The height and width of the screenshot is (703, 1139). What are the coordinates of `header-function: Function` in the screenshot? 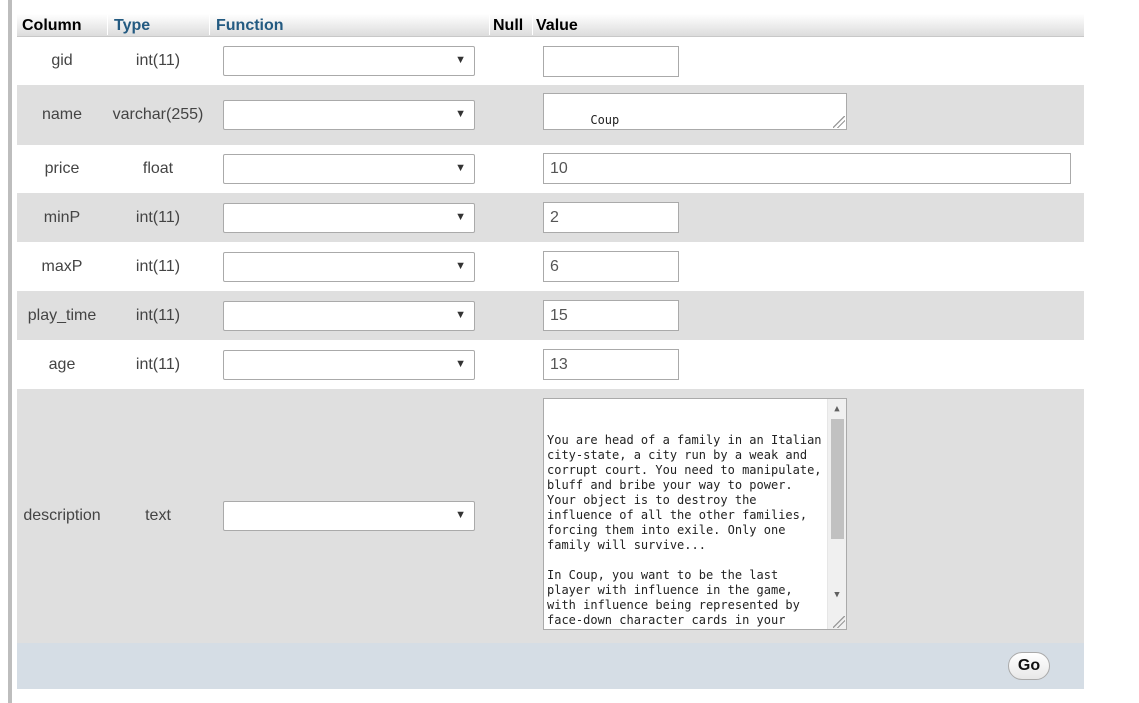 It's located at (250, 26).